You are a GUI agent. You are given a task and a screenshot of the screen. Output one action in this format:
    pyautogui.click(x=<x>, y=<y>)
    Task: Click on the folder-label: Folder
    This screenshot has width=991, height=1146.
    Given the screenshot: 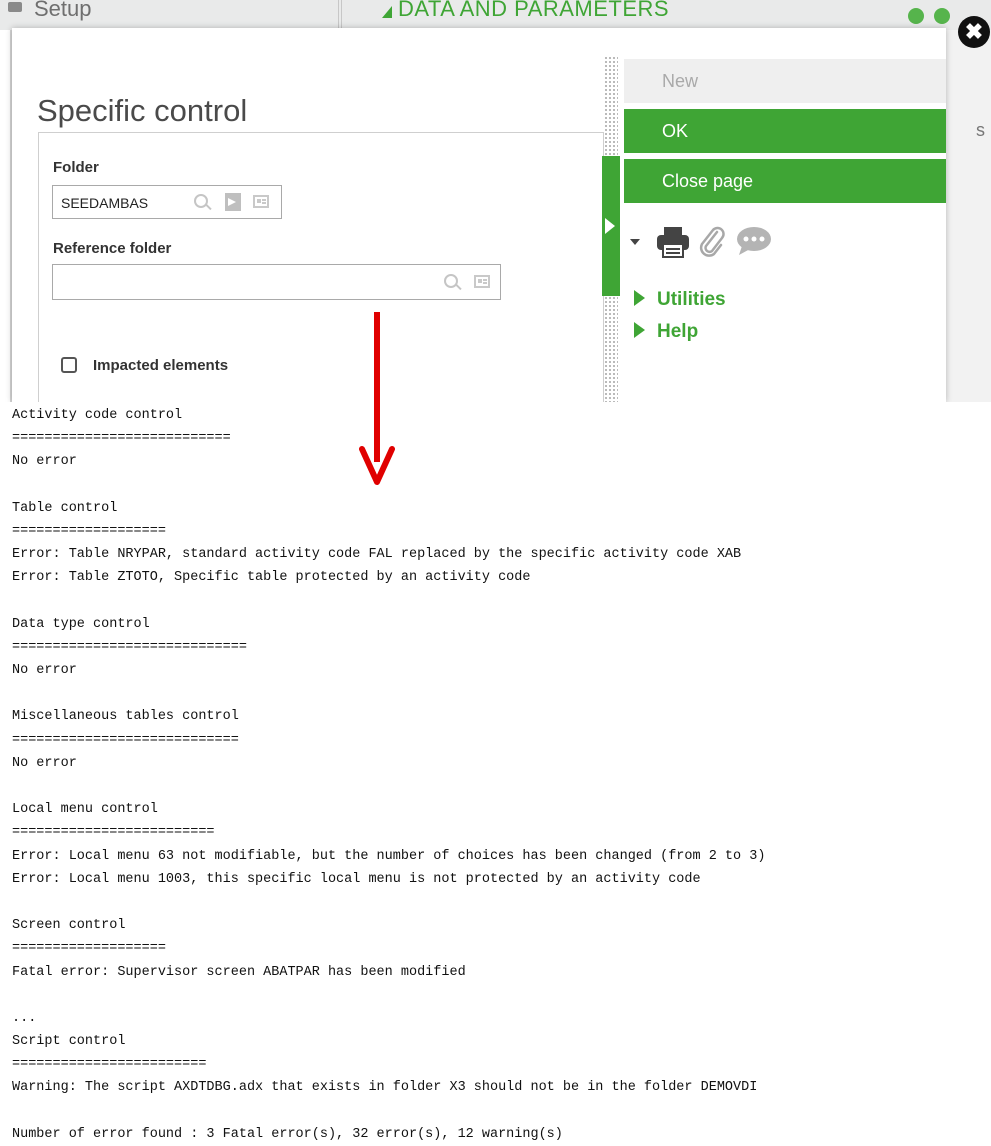 What is the action you would take?
    pyautogui.click(x=76, y=167)
    